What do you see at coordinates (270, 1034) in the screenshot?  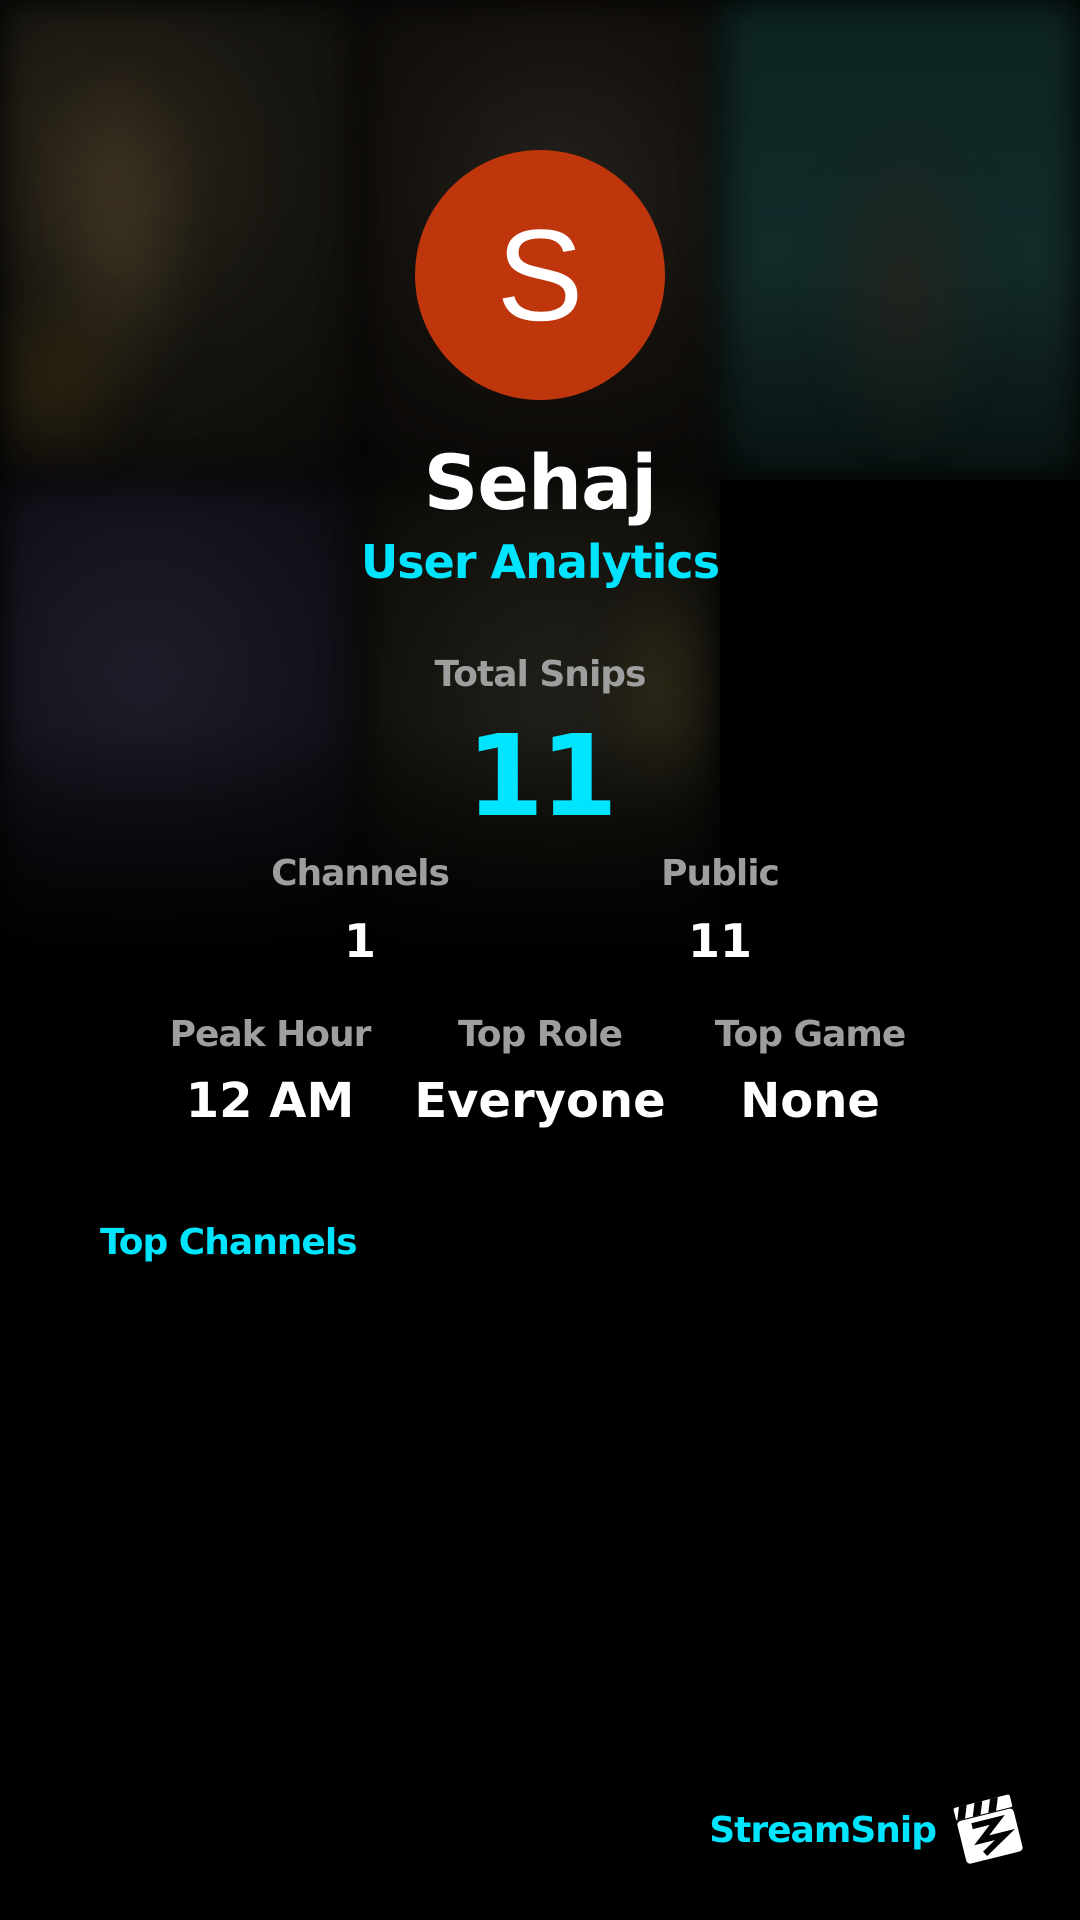 I see `stat-label: Peak Hour` at bounding box center [270, 1034].